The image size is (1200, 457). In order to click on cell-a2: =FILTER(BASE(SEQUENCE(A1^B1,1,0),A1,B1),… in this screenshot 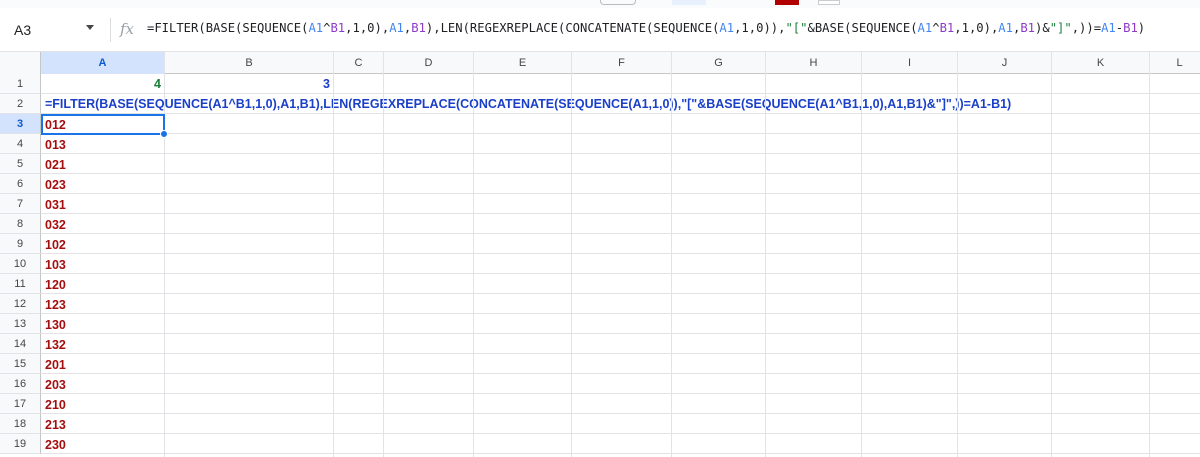, I will do `click(595, 104)`.